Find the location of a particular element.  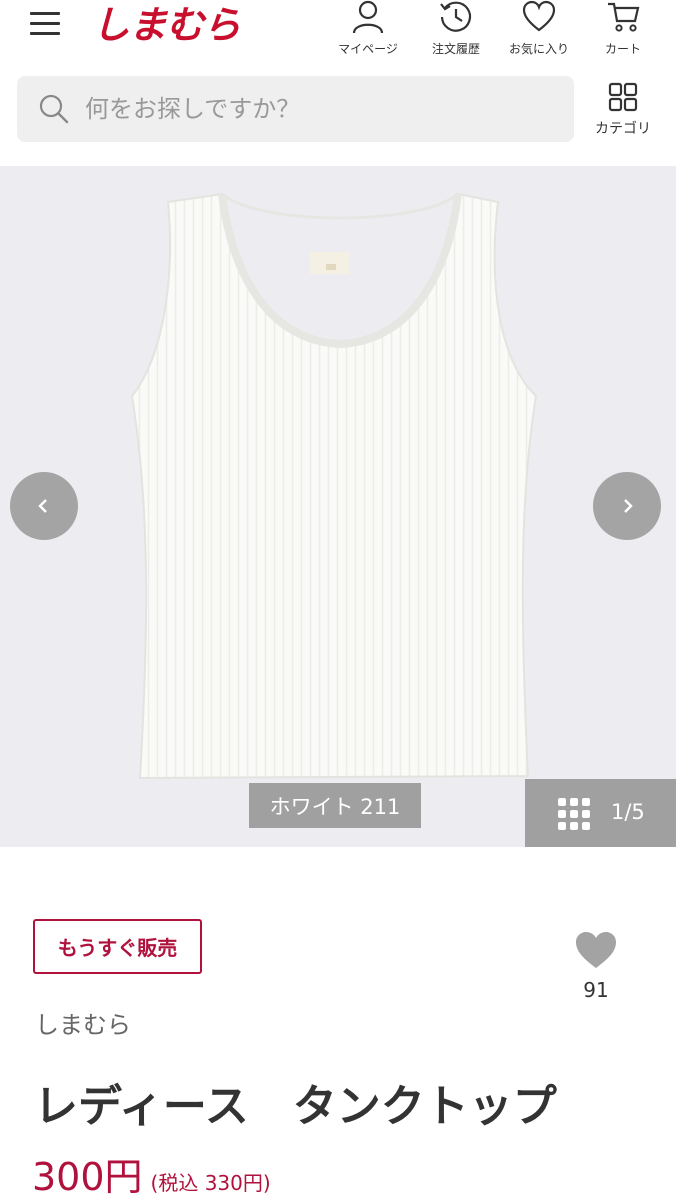

nav-cart-label: カート is located at coordinates (622, 49).